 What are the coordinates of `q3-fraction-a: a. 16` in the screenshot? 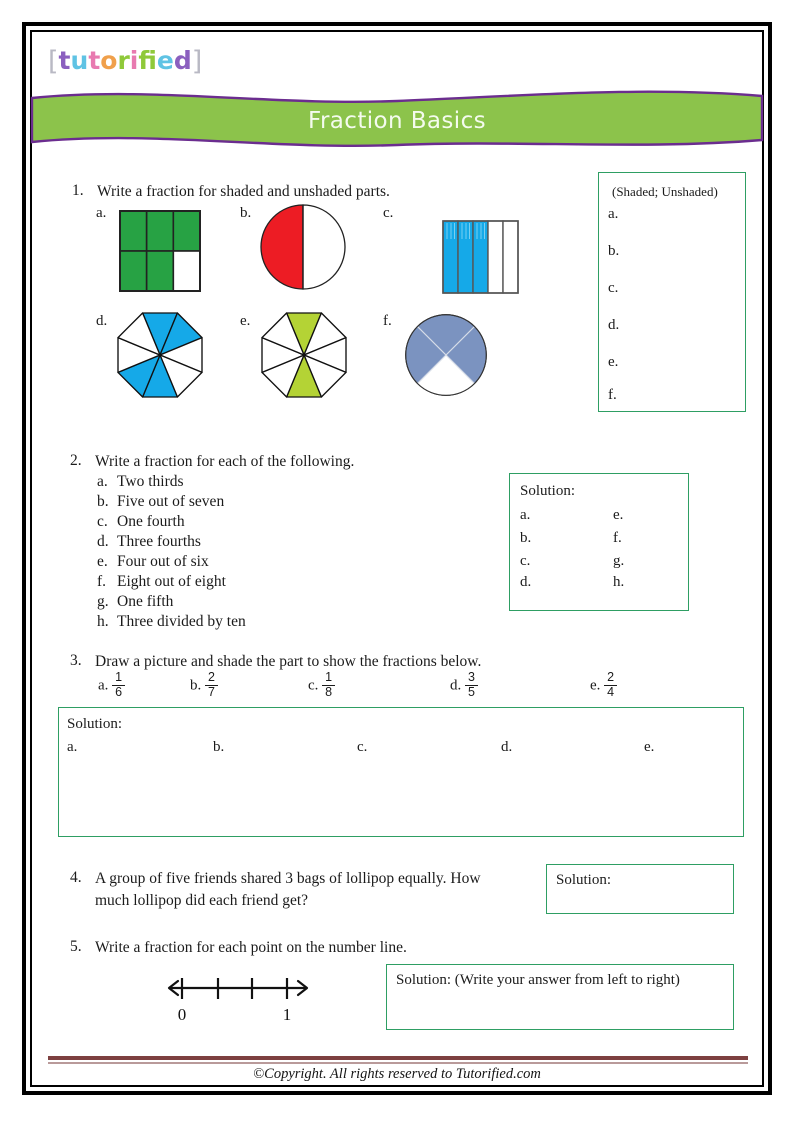 It's located at (112, 685).